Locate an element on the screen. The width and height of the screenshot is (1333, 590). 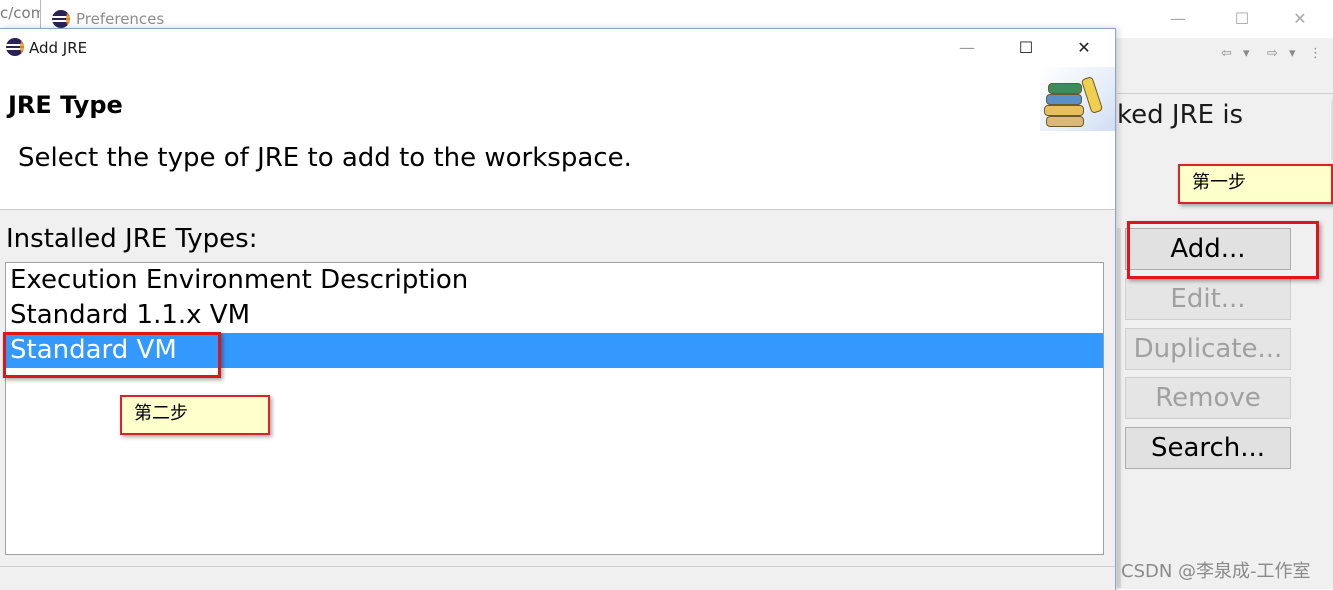
preferences-close-button: ✕ is located at coordinates (1300, 19).